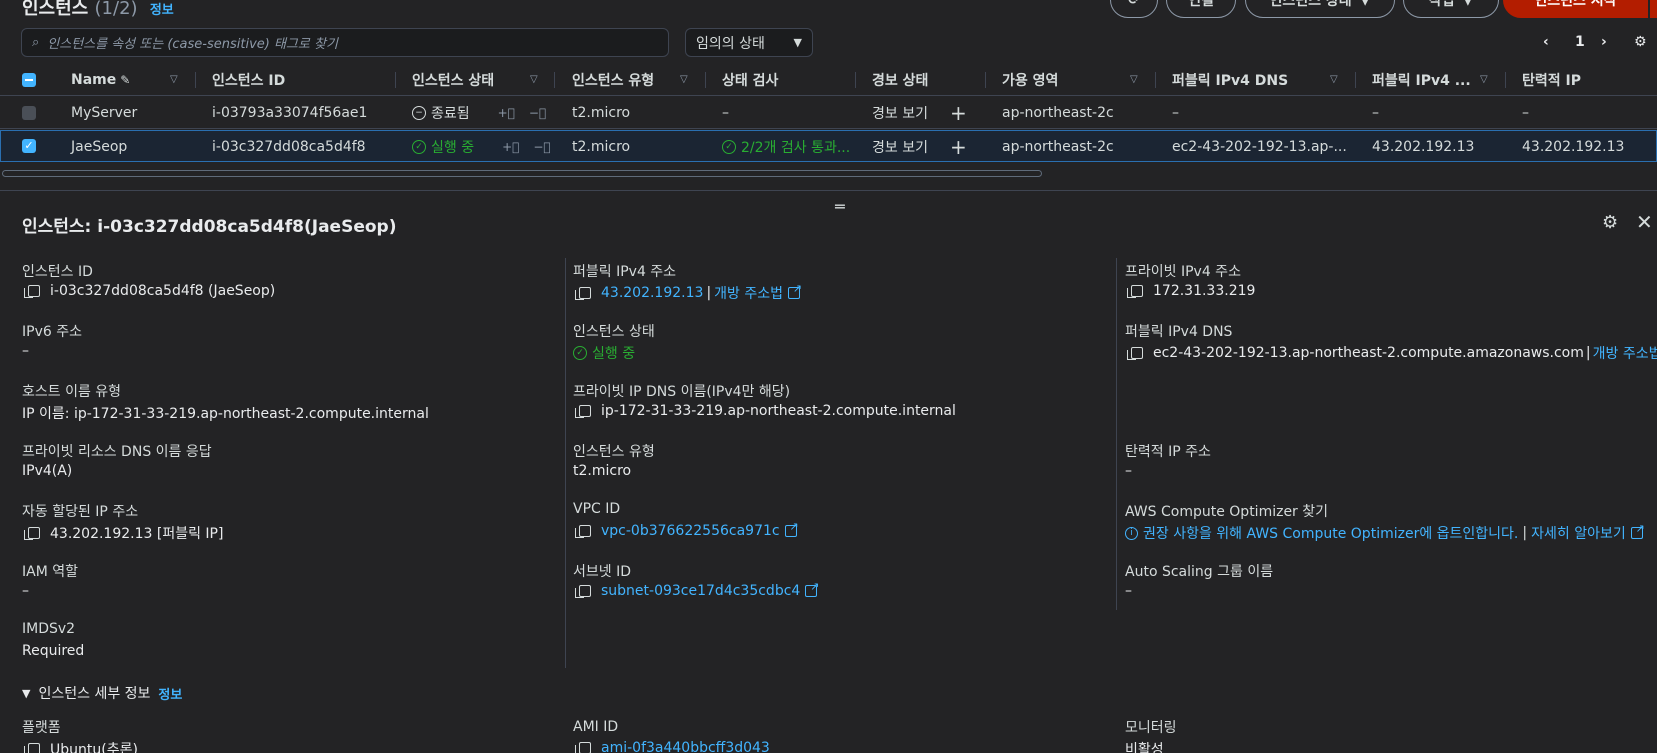 This screenshot has width=1657, height=753. What do you see at coordinates (1604, 42) in the screenshot?
I see `next-page-button: ›` at bounding box center [1604, 42].